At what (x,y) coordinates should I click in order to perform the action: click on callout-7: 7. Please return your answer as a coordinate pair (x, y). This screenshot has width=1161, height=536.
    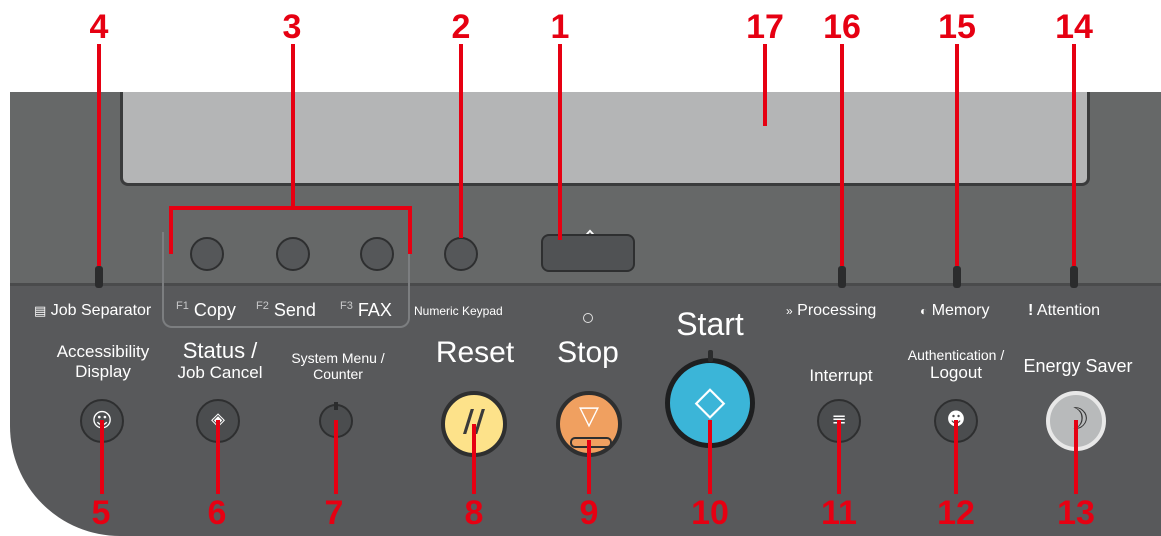
    Looking at the image, I should click on (334, 513).